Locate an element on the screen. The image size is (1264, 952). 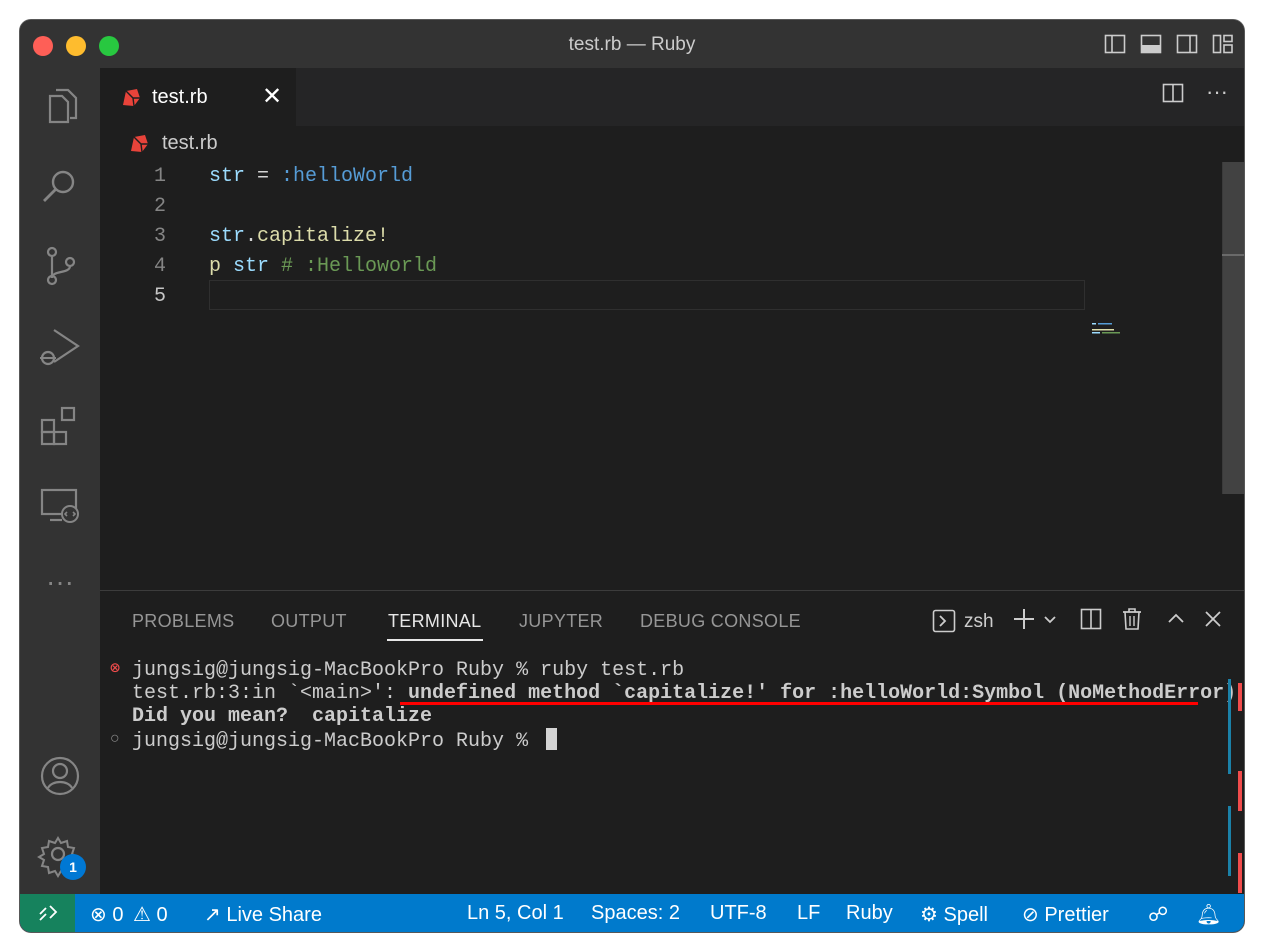
terminal-prompt: jungsig@jungsig-MacBookPro Ruby % is located at coordinates (336, 741).